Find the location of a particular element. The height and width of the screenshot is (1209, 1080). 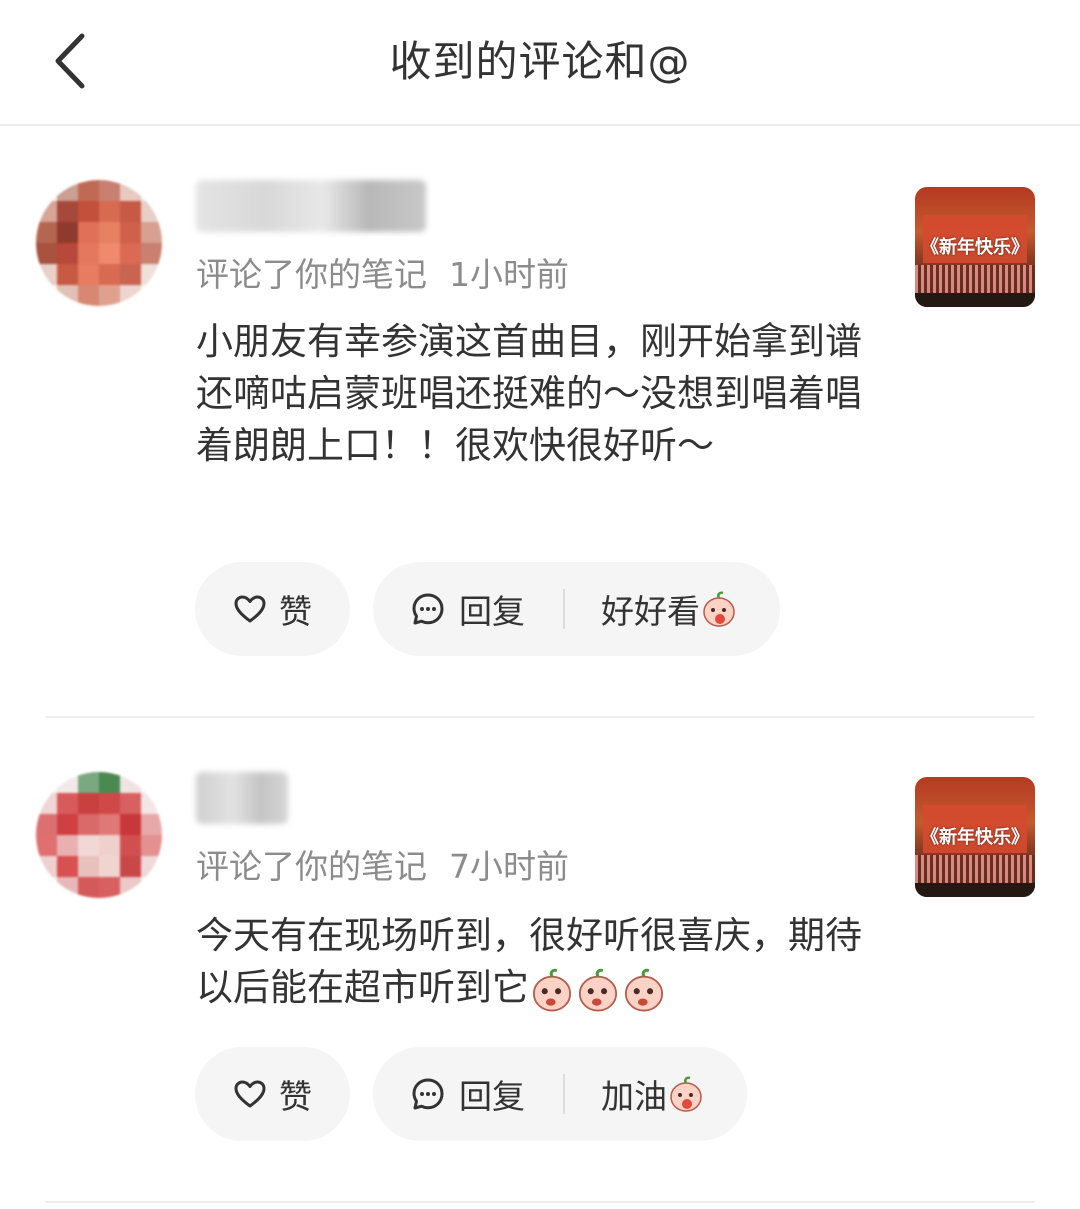

top-bar: 收到的评论和@ is located at coordinates (540, 63).